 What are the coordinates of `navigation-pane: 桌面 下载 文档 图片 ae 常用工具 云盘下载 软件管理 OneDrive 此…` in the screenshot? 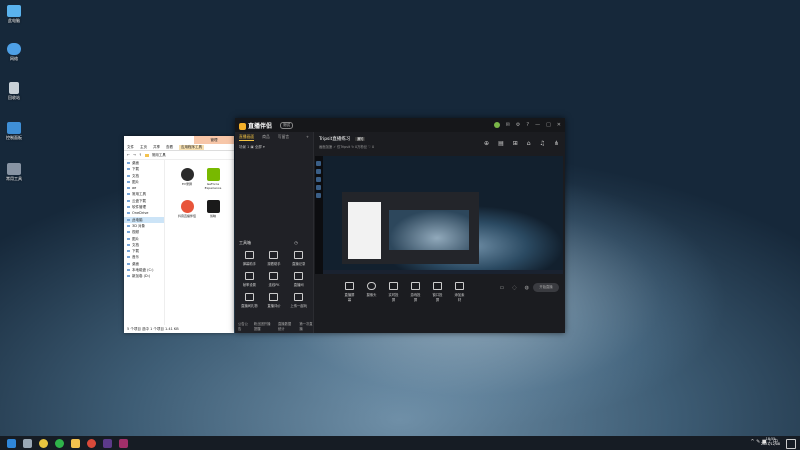 It's located at (144, 242).